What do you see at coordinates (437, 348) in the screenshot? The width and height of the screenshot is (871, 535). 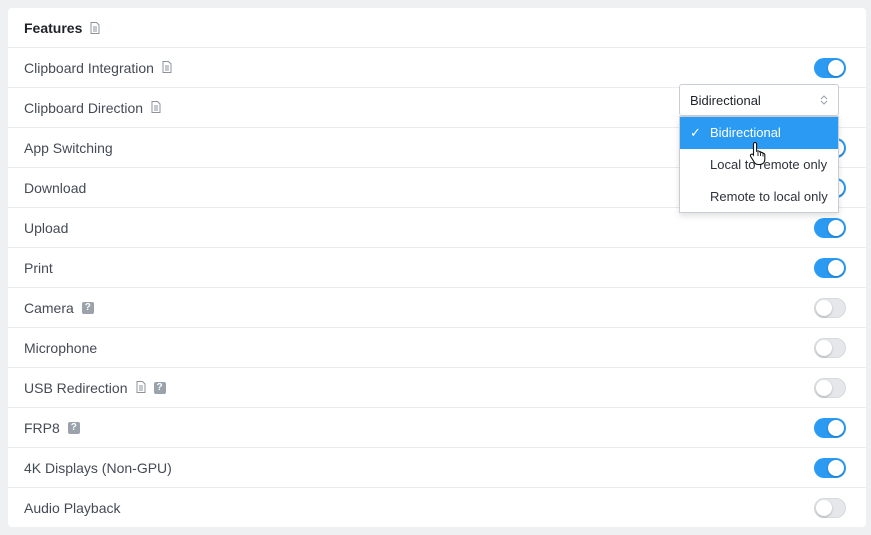 I see `setting-row-microphone: Microphone` at bounding box center [437, 348].